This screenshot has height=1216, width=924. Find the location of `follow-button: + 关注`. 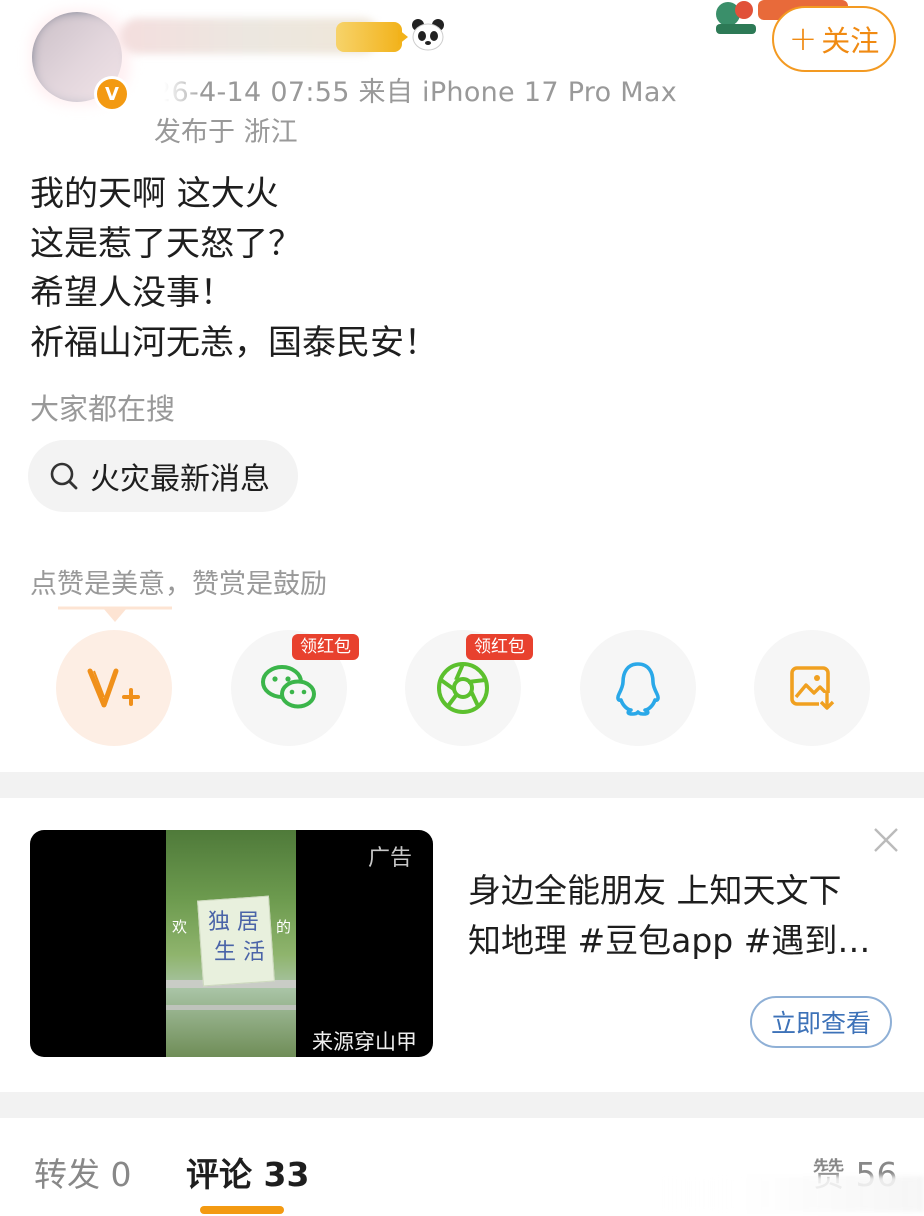

follow-button: + 关注 is located at coordinates (834, 39).